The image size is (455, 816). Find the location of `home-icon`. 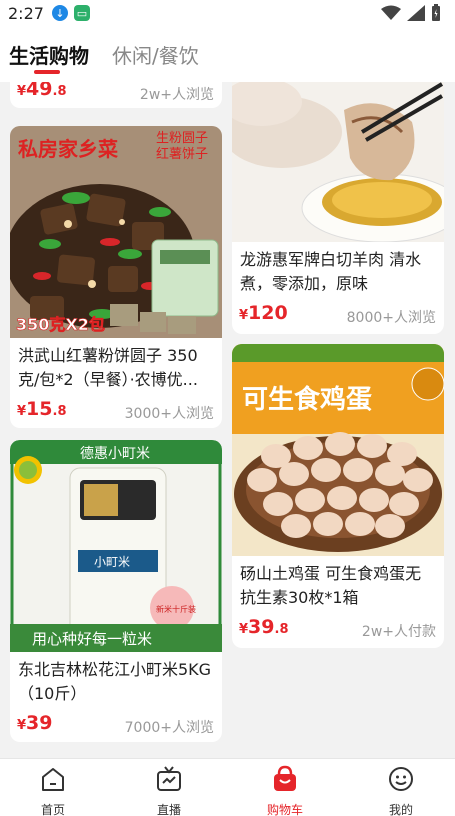

home-icon is located at coordinates (53, 779).